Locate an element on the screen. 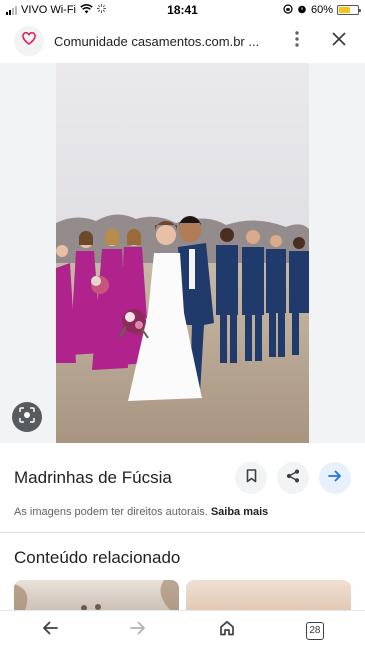 The image size is (365, 650). home-icon is located at coordinates (227, 630).